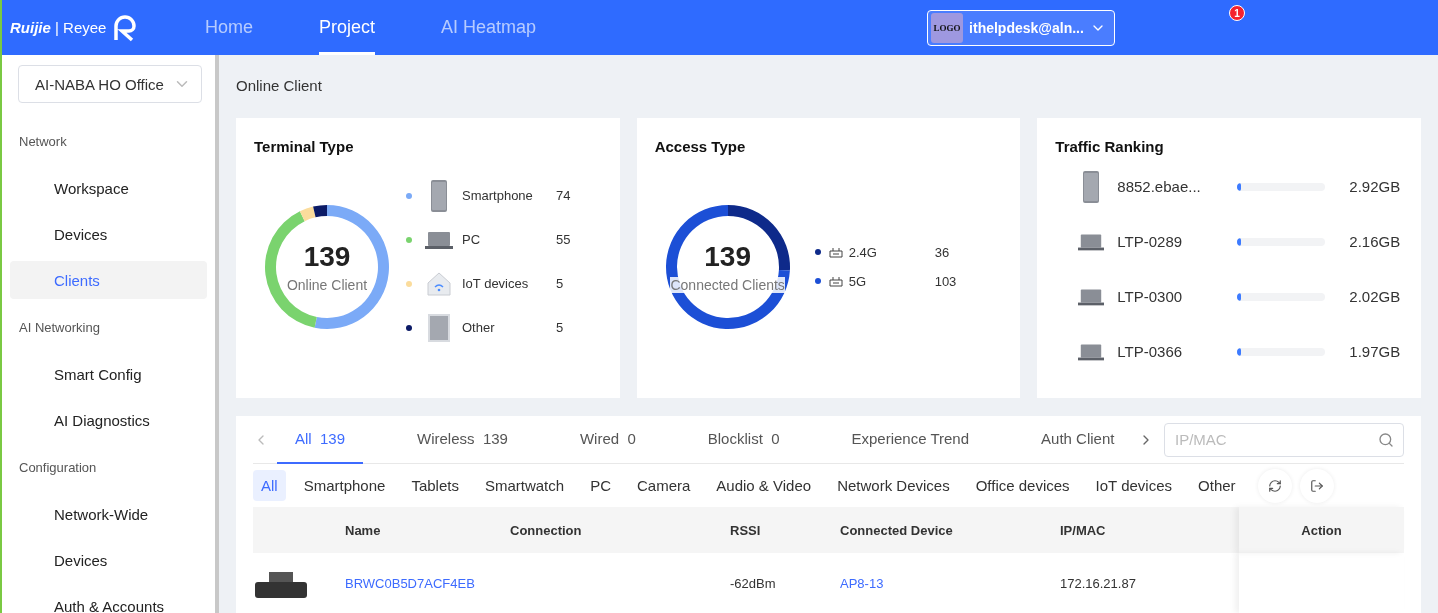 Image resolution: width=1438 pixels, height=613 pixels. I want to click on client-tab: Experience Trend, so click(910, 440).